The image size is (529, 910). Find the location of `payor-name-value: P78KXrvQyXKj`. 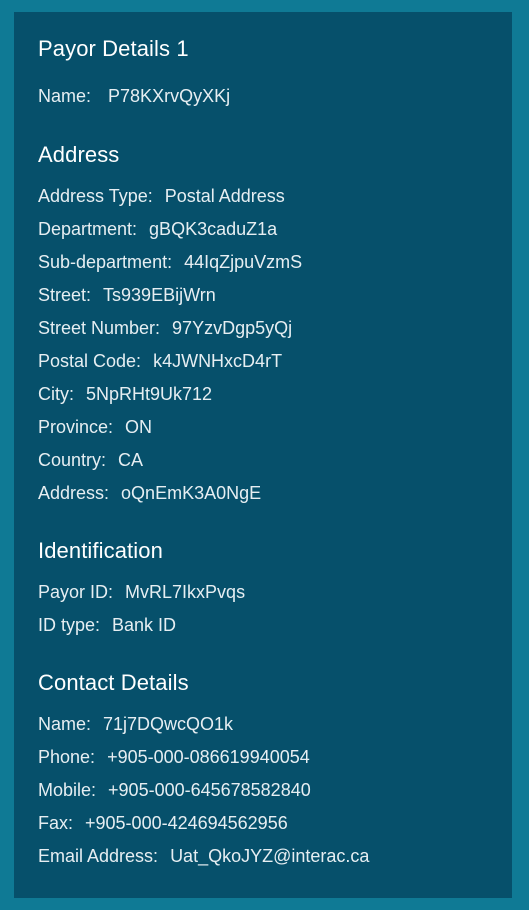

payor-name-value: P78KXrvQyXKj is located at coordinates (169, 96).